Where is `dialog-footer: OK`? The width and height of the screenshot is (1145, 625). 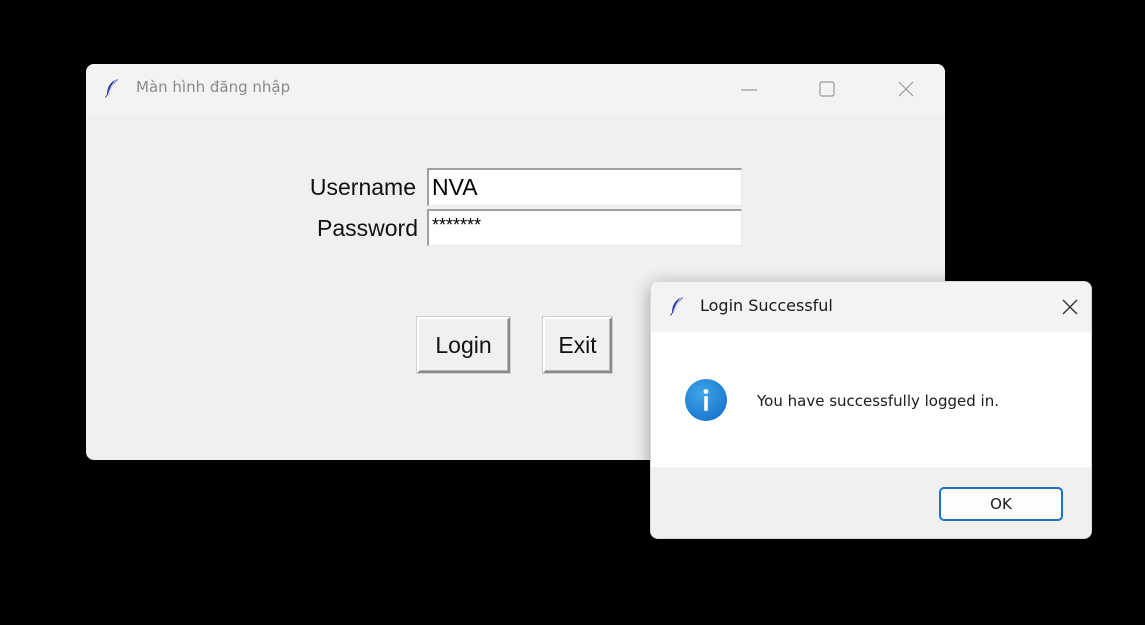 dialog-footer: OK is located at coordinates (871, 502).